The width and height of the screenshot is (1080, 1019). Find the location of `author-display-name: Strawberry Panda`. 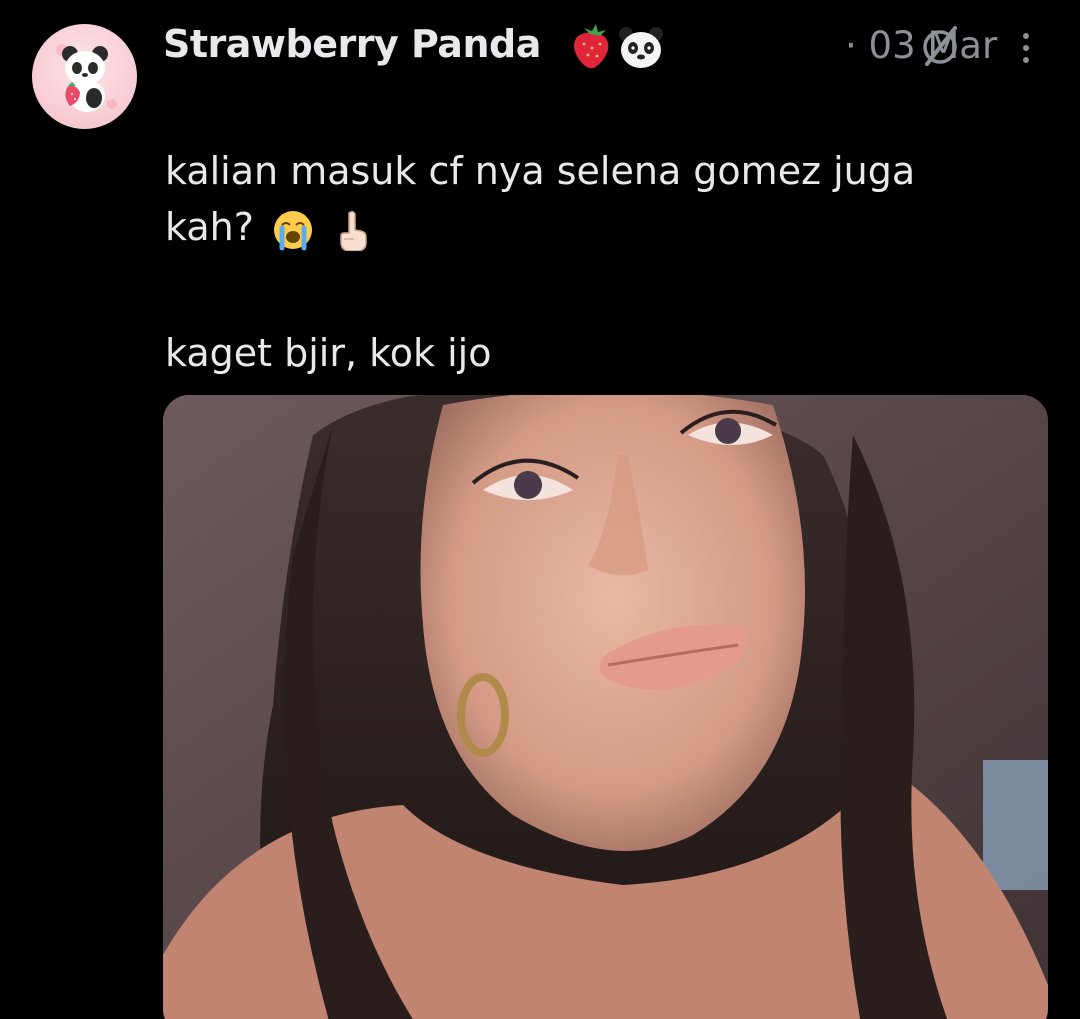

author-display-name: Strawberry Panda is located at coordinates (352, 44).